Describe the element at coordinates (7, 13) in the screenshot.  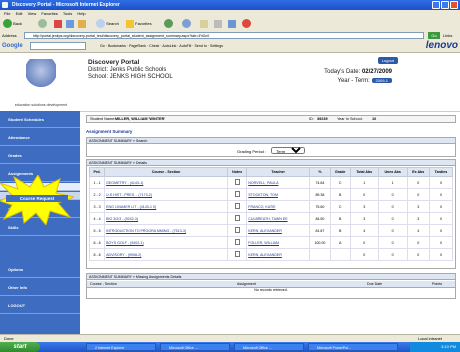
I see `menu-file: File` at that location.